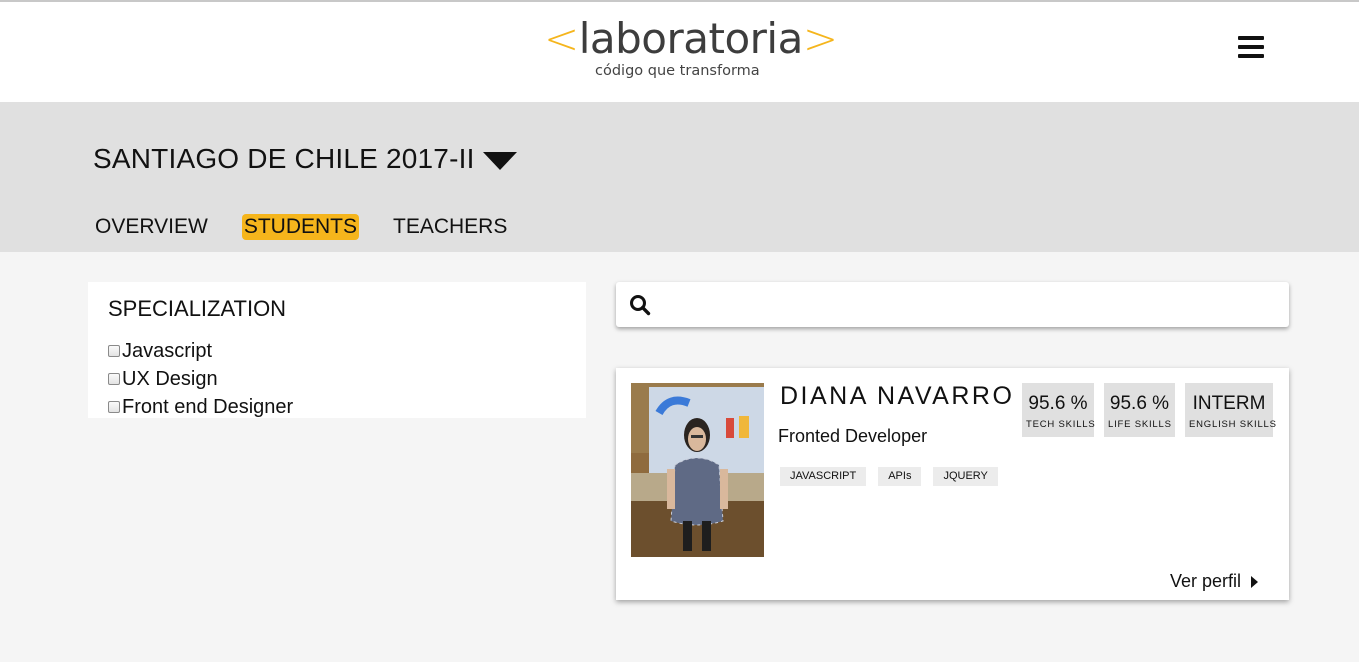  What do you see at coordinates (151, 227) in the screenshot?
I see `tab-overview: OVERVIEW` at bounding box center [151, 227].